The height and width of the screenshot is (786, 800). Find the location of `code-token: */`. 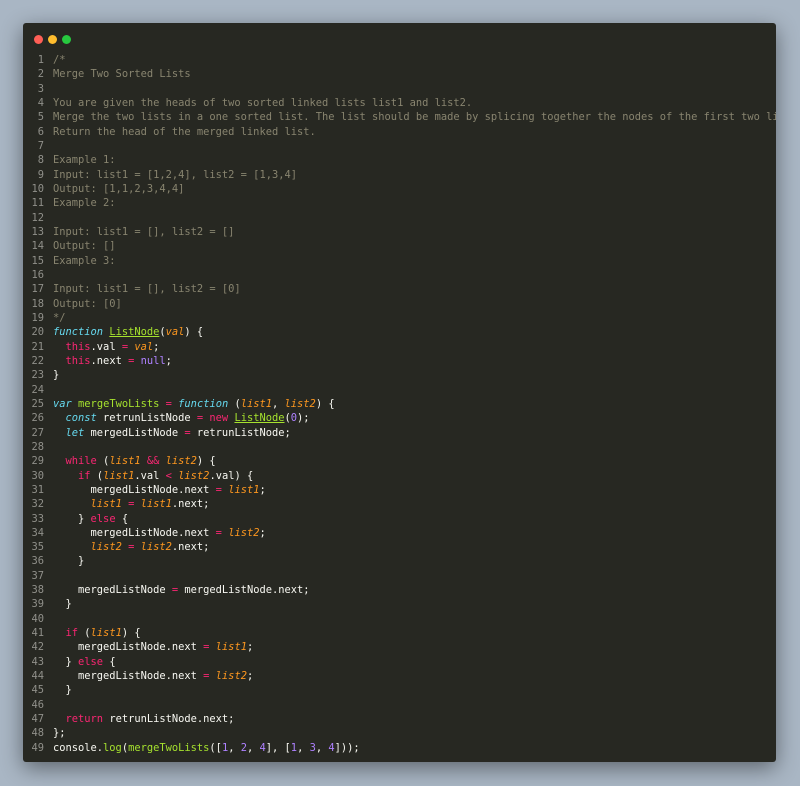

code-token: */ is located at coordinates (59, 317).